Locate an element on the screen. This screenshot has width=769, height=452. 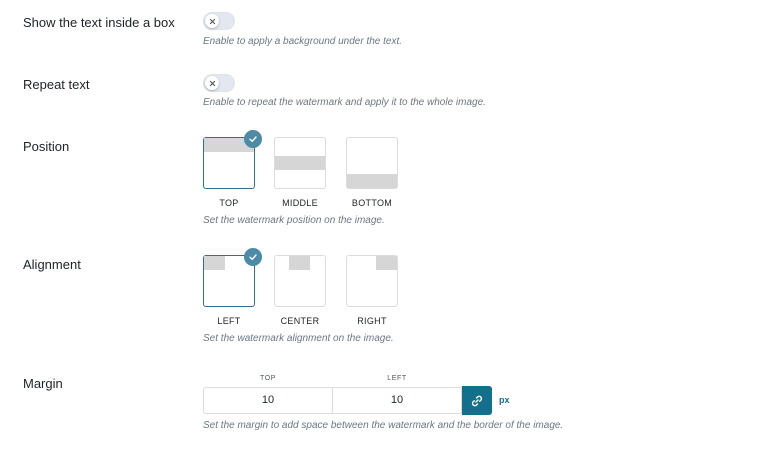
repeat-toggle is located at coordinates (219, 83).